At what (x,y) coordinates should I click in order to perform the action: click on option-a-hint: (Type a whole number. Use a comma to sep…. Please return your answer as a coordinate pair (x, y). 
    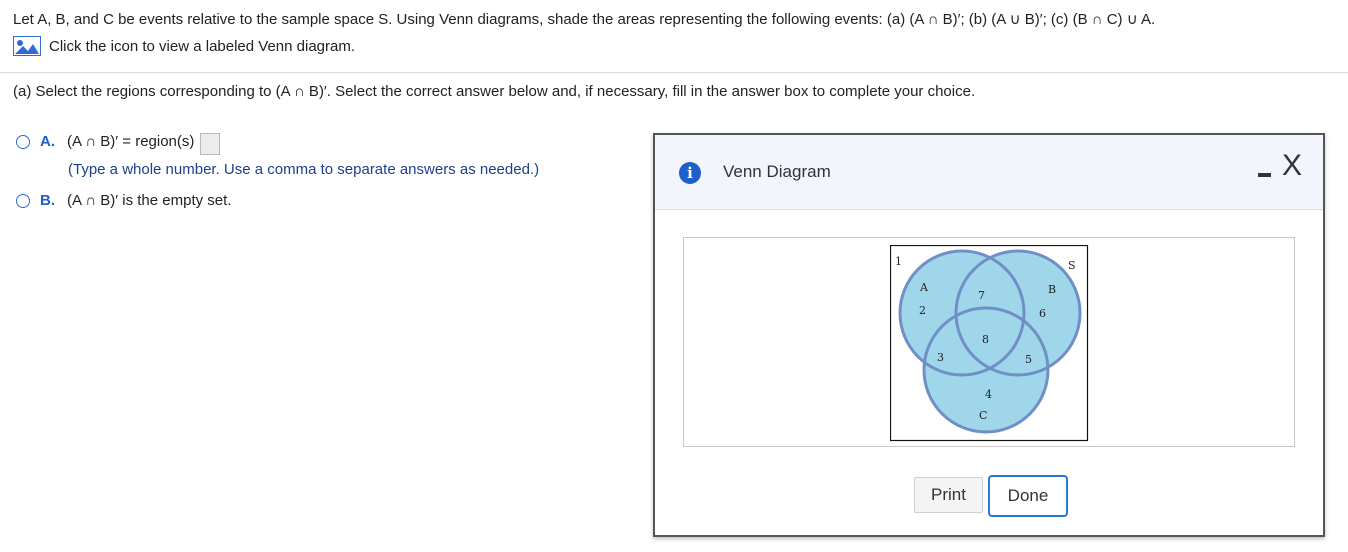
    Looking at the image, I should click on (304, 169).